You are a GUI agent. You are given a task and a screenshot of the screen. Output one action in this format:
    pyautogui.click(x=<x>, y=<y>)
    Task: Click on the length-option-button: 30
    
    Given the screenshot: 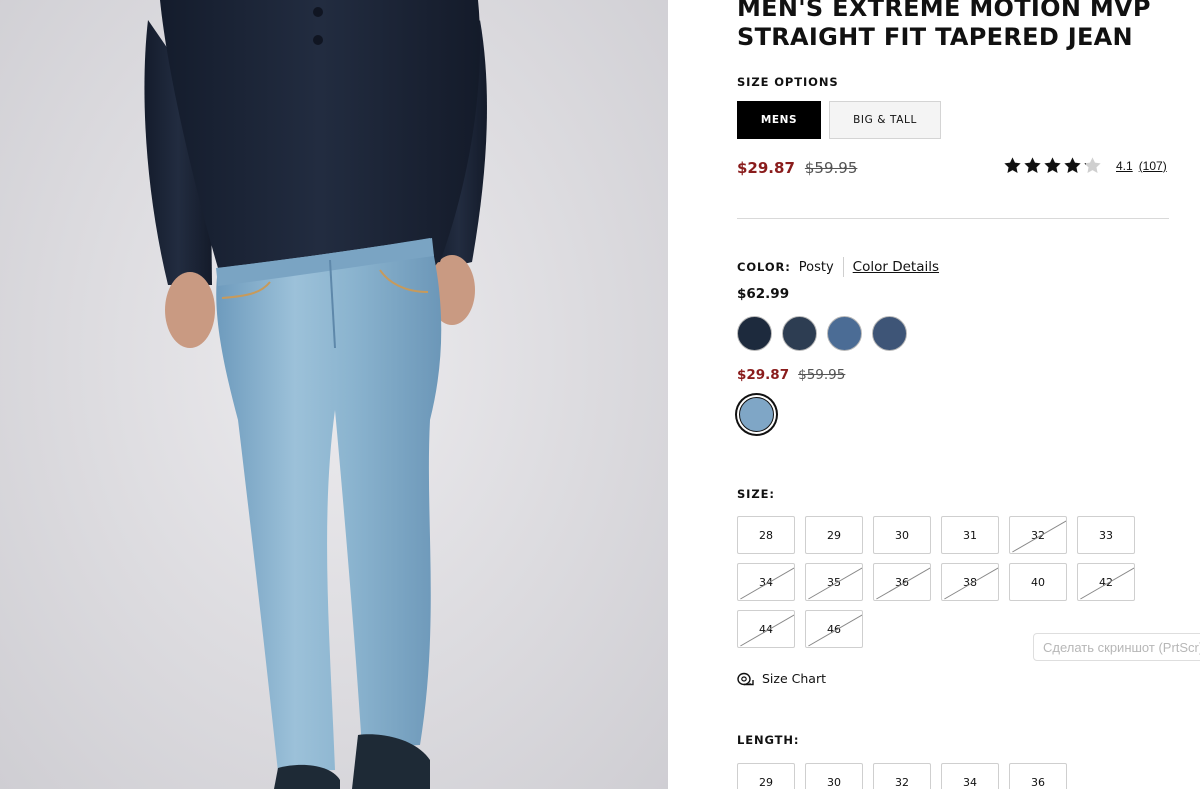 What is the action you would take?
    pyautogui.click(x=834, y=776)
    